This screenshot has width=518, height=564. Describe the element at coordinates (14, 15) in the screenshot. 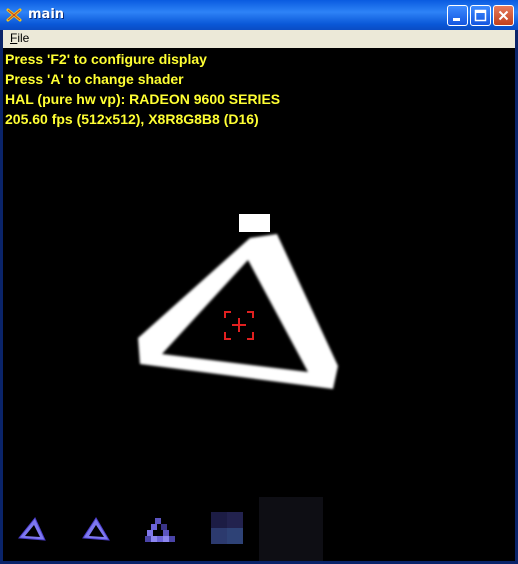

I see `app-icon` at that location.